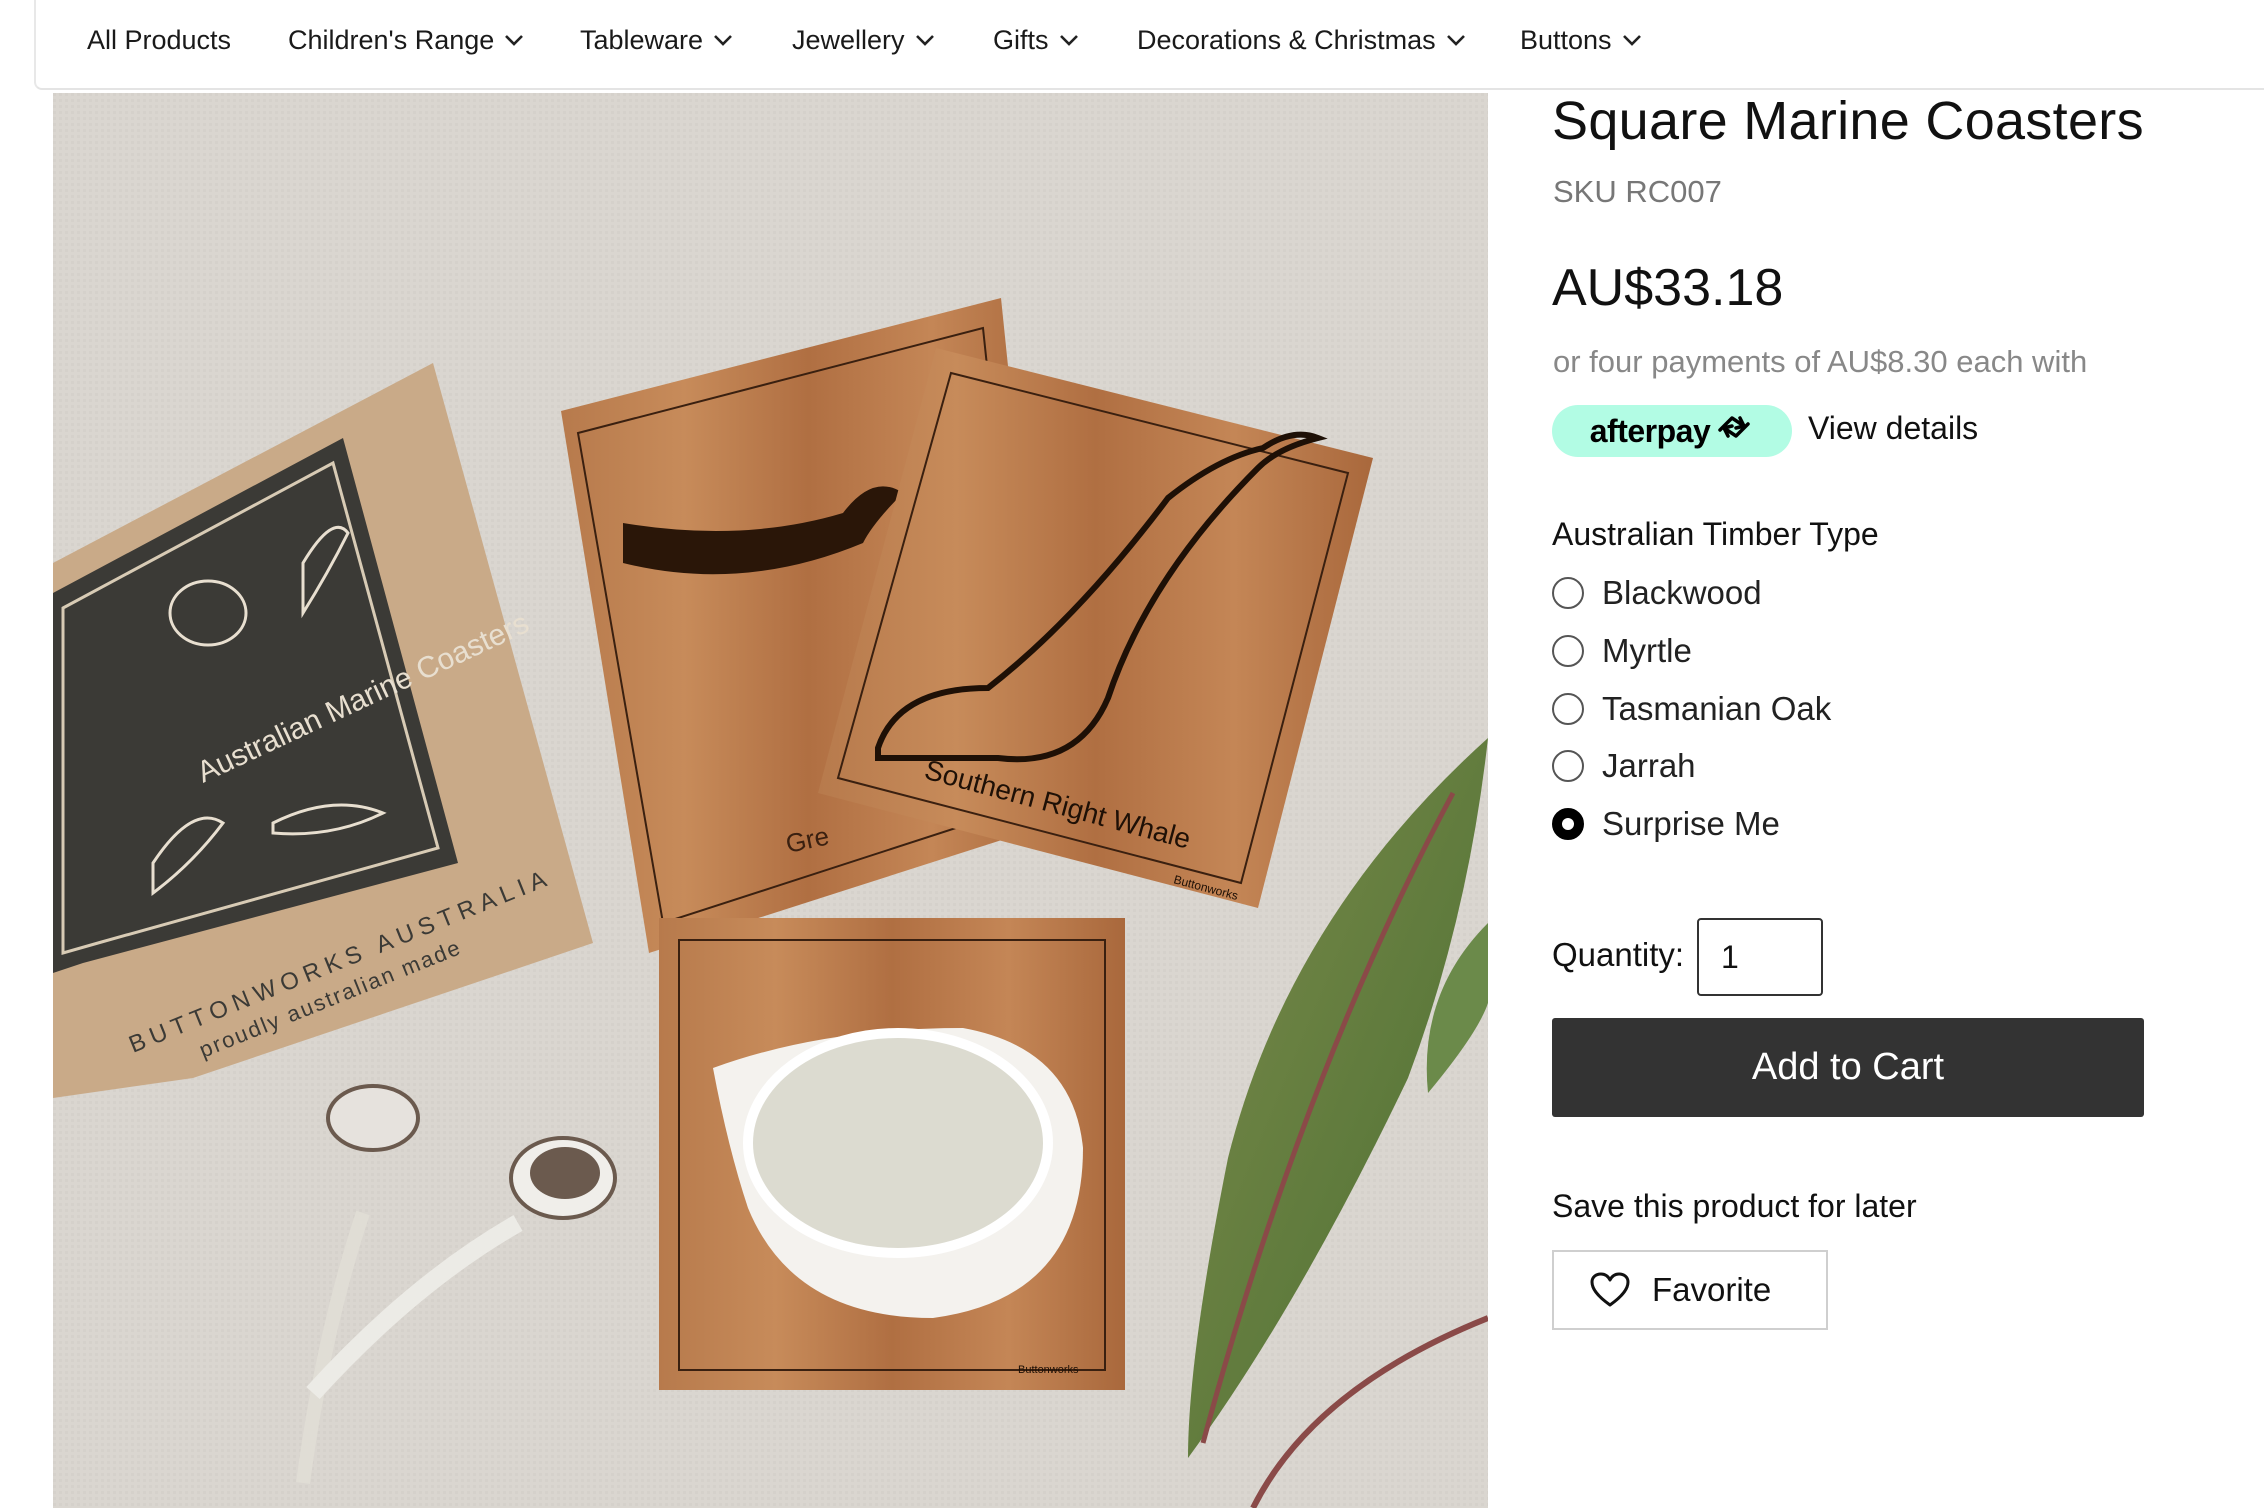  I want to click on product-price: AU$33.18, so click(1668, 288).